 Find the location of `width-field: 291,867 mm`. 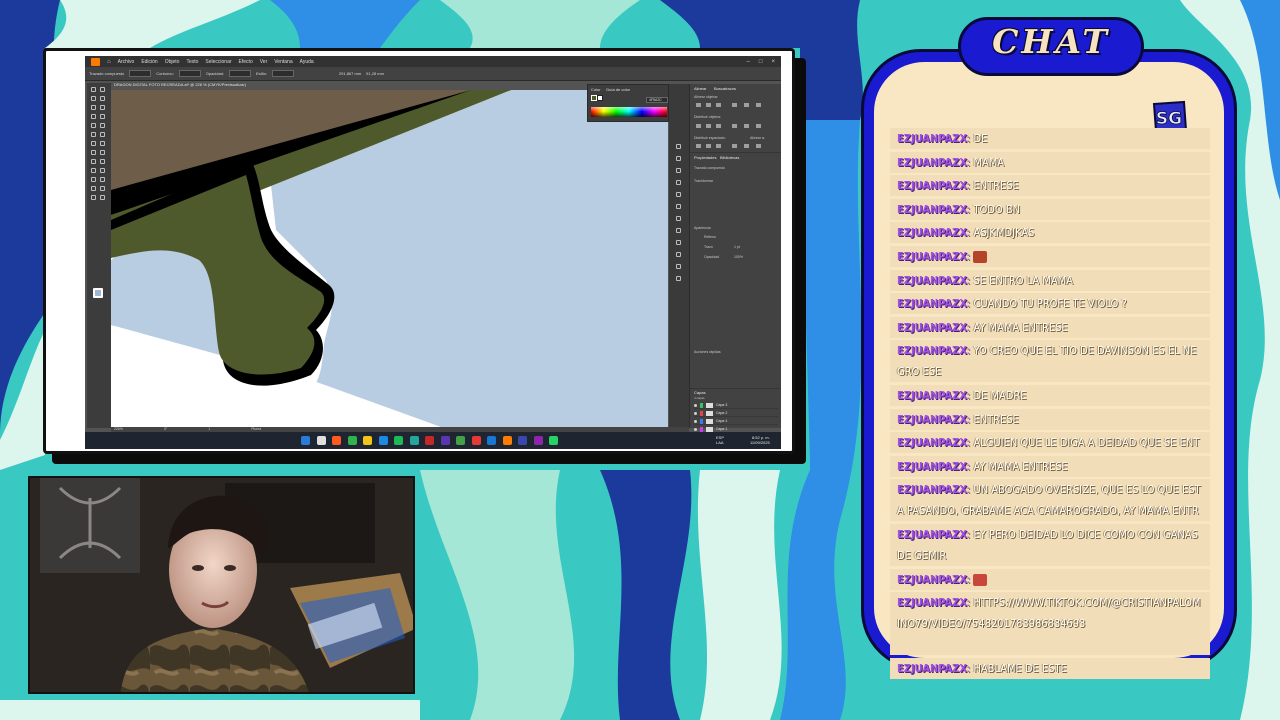

width-field: 291,867 mm is located at coordinates (350, 73).